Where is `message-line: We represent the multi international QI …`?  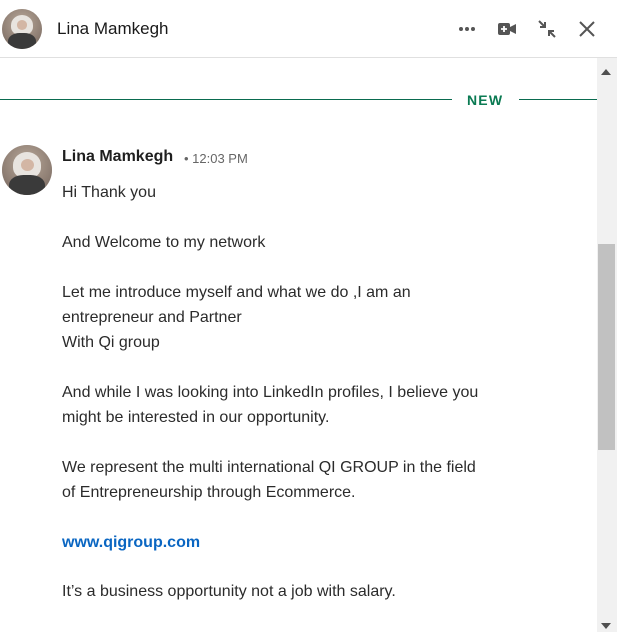 message-line: We represent the multi international QI … is located at coordinates (269, 467).